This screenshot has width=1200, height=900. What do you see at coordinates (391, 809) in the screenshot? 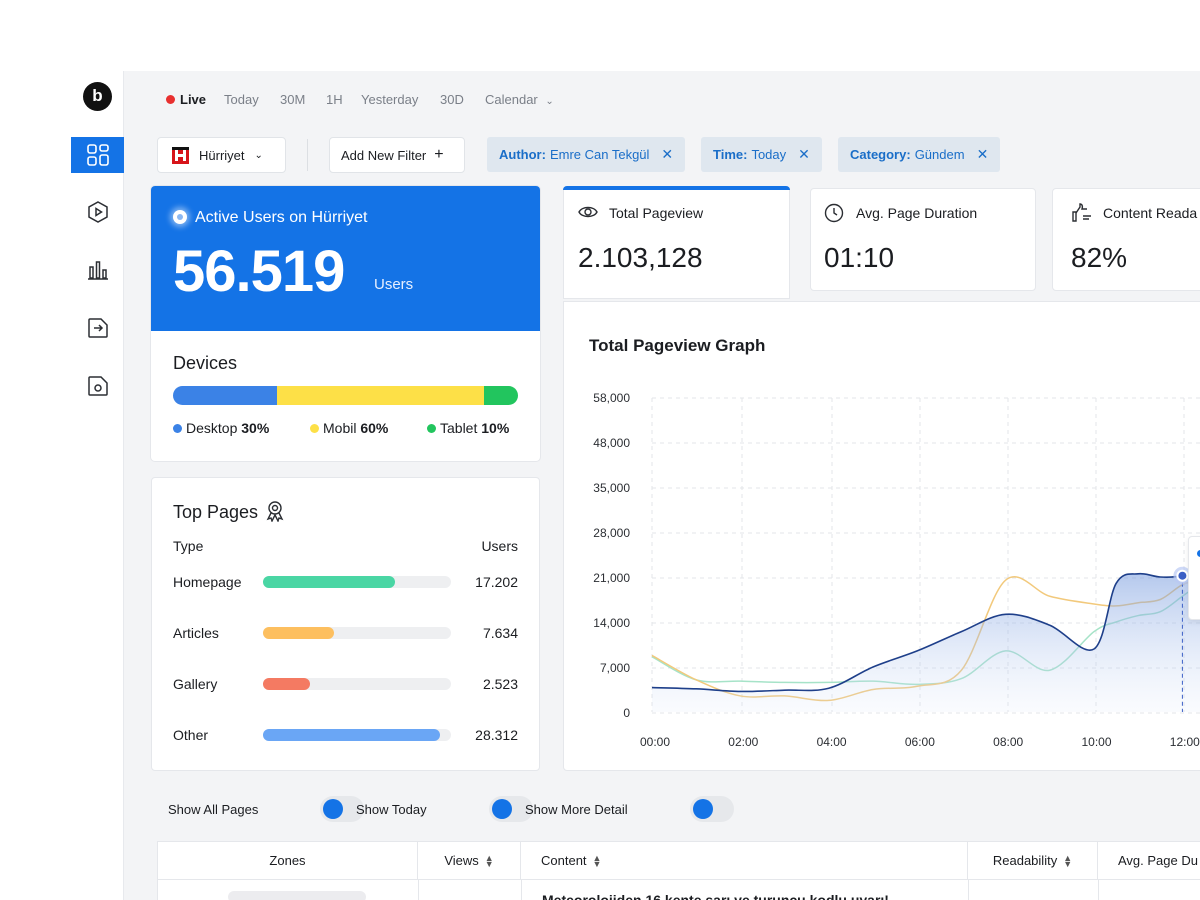
I see `toggle-label: Show Today` at bounding box center [391, 809].